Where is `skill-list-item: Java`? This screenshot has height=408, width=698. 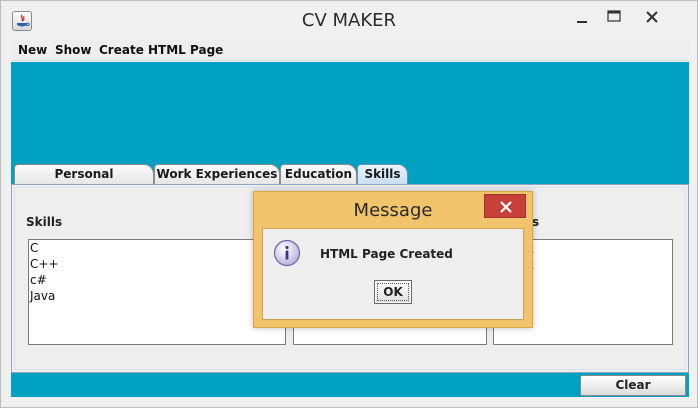
skill-list-item: Java is located at coordinates (157, 296).